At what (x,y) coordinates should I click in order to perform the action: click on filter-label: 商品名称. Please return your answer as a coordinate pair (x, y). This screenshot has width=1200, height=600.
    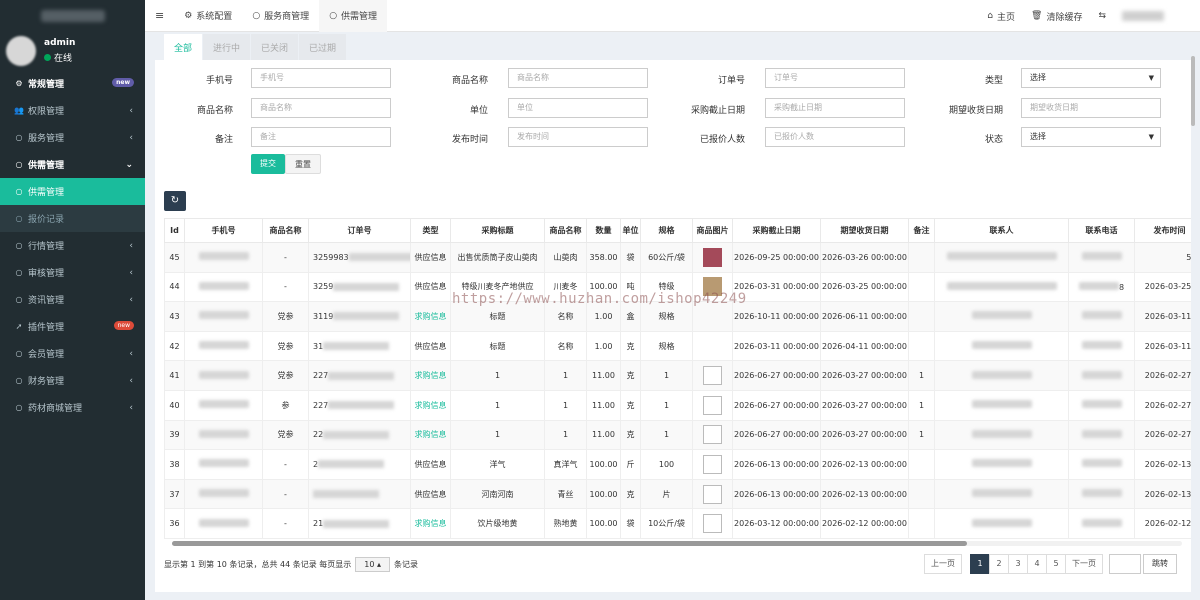
    Looking at the image, I should click on (214, 111).